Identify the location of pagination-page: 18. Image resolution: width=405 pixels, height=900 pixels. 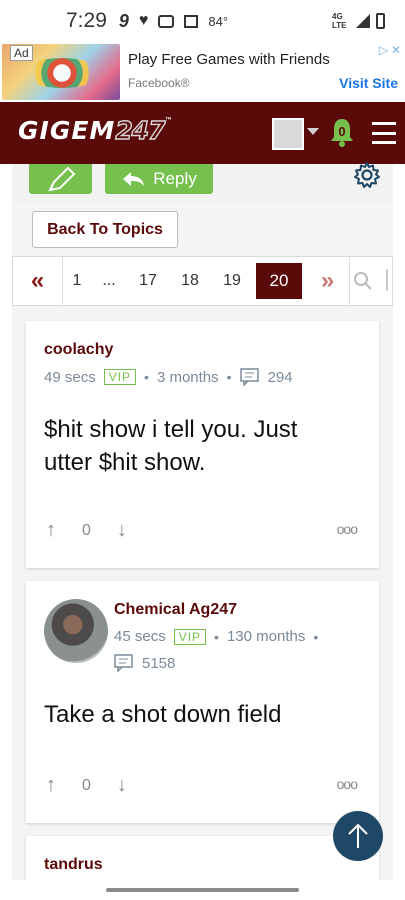
(190, 281).